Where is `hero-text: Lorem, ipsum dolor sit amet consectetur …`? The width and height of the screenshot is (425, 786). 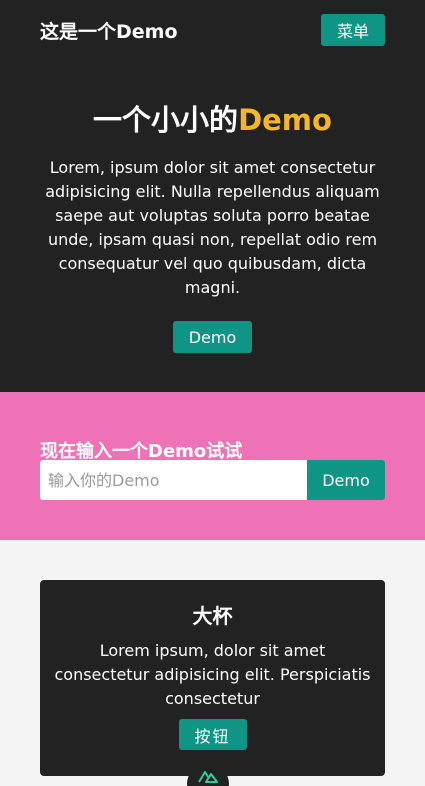 hero-text: Lorem, ipsum dolor sit amet consectetur … is located at coordinates (212, 227).